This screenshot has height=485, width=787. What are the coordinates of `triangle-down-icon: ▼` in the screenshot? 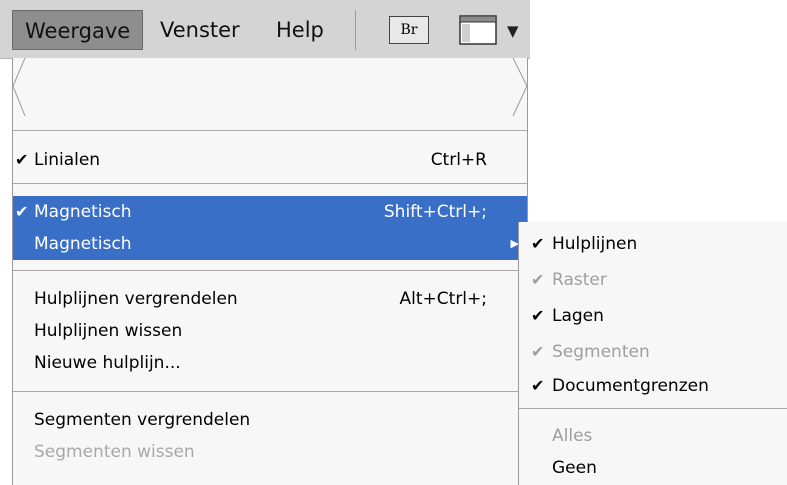 It's located at (513, 31).